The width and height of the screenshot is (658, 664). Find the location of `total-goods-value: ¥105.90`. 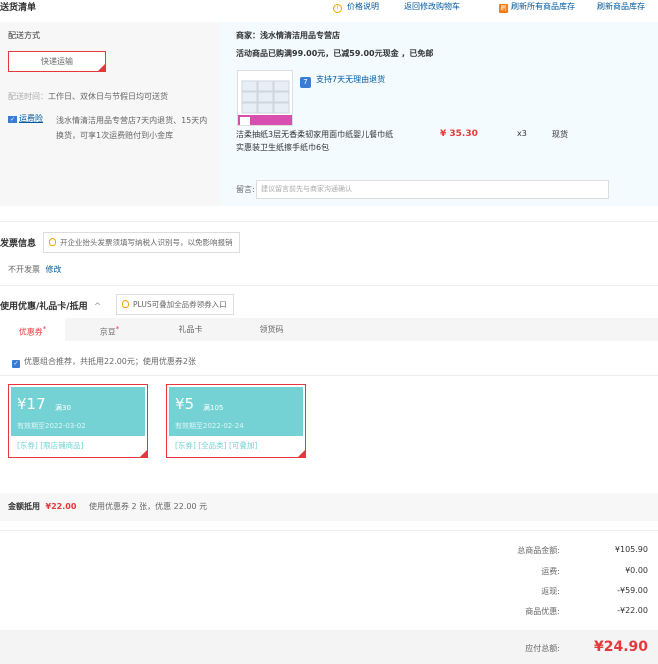

total-goods-value: ¥105.90 is located at coordinates (631, 549).